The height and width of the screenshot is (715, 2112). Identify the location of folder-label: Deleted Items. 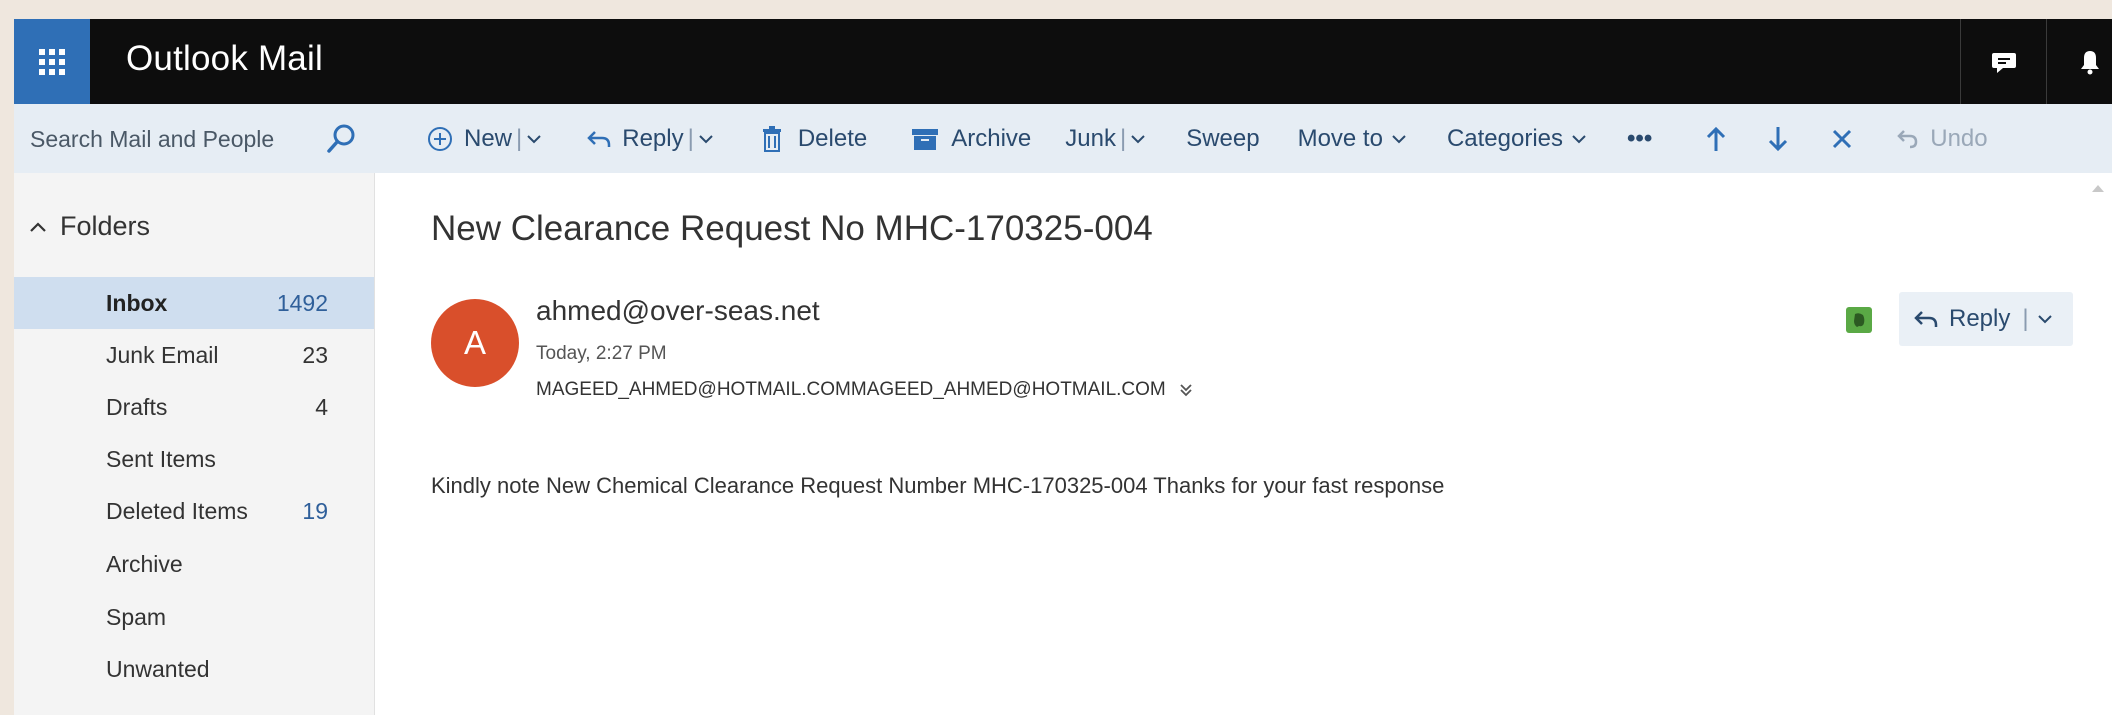
(177, 510).